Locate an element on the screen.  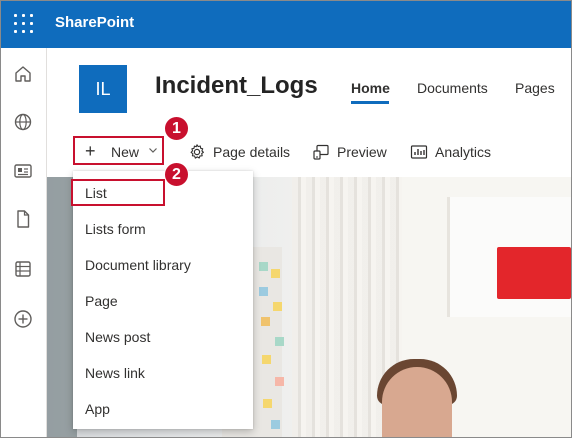
list-highlight-box is located at coordinates (118, 192).